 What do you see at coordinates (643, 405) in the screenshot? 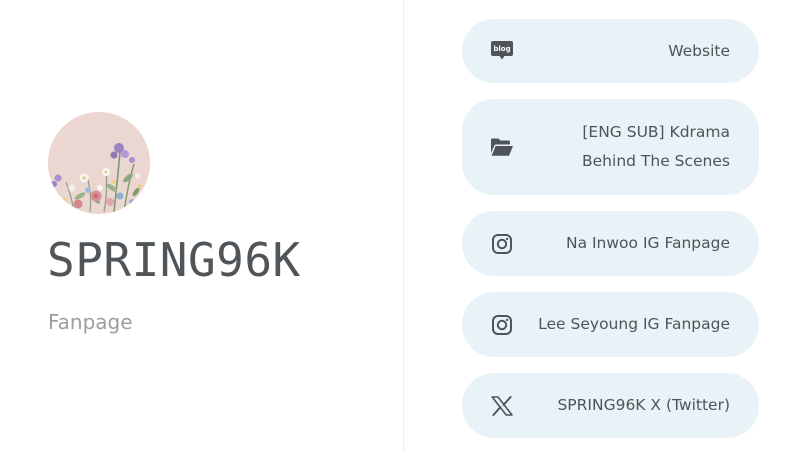
I see `link-label: SPRING96K X (Twitter)` at bounding box center [643, 405].